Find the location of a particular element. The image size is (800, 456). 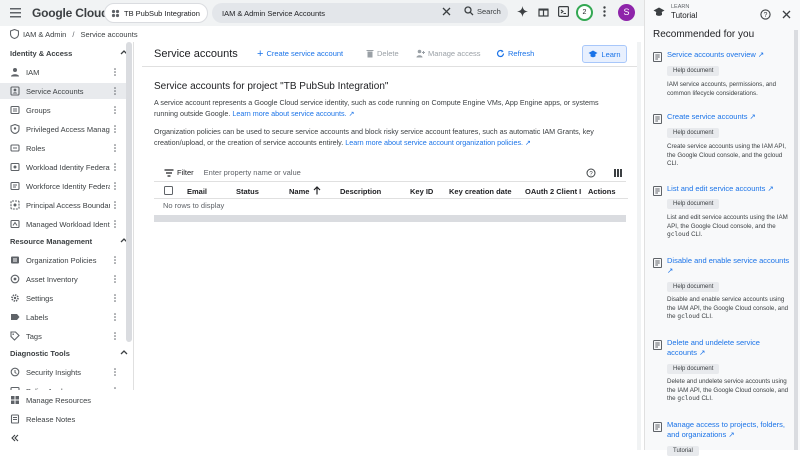

clear-search-icon is located at coordinates (446, 11).